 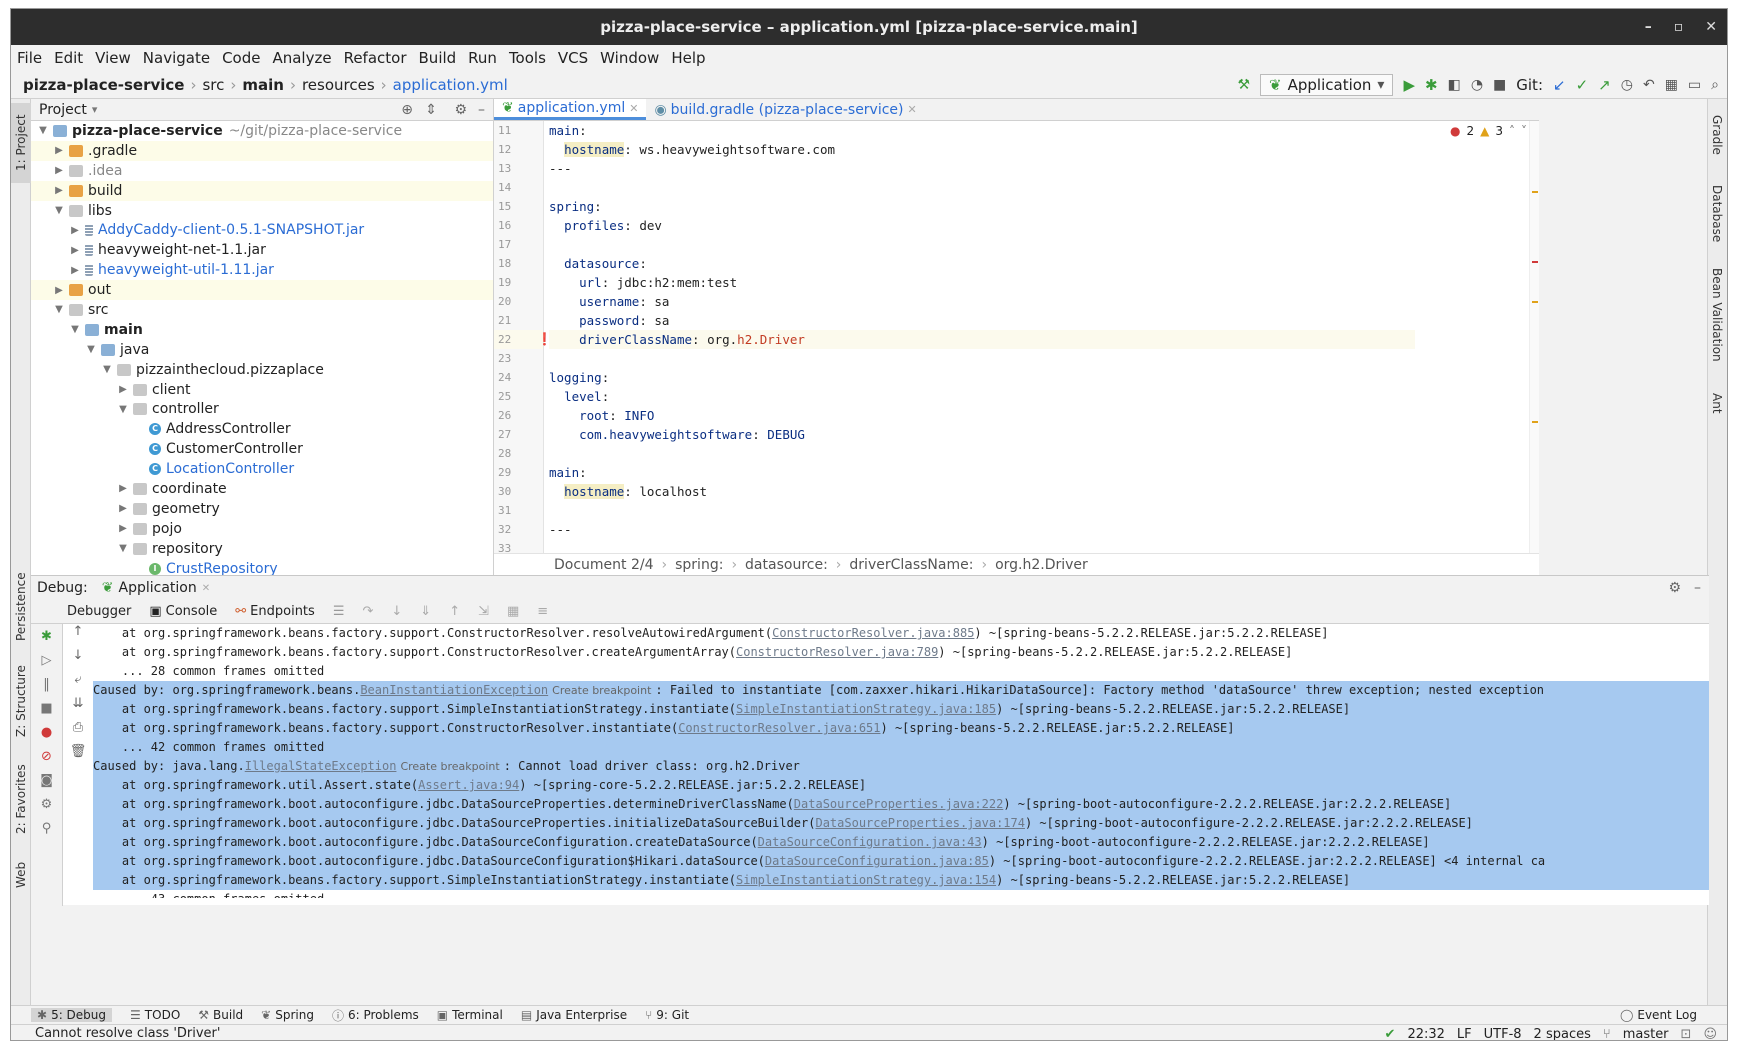 What do you see at coordinates (1503, 1034) in the screenshot?
I see `file-encoding: UTF-8` at bounding box center [1503, 1034].